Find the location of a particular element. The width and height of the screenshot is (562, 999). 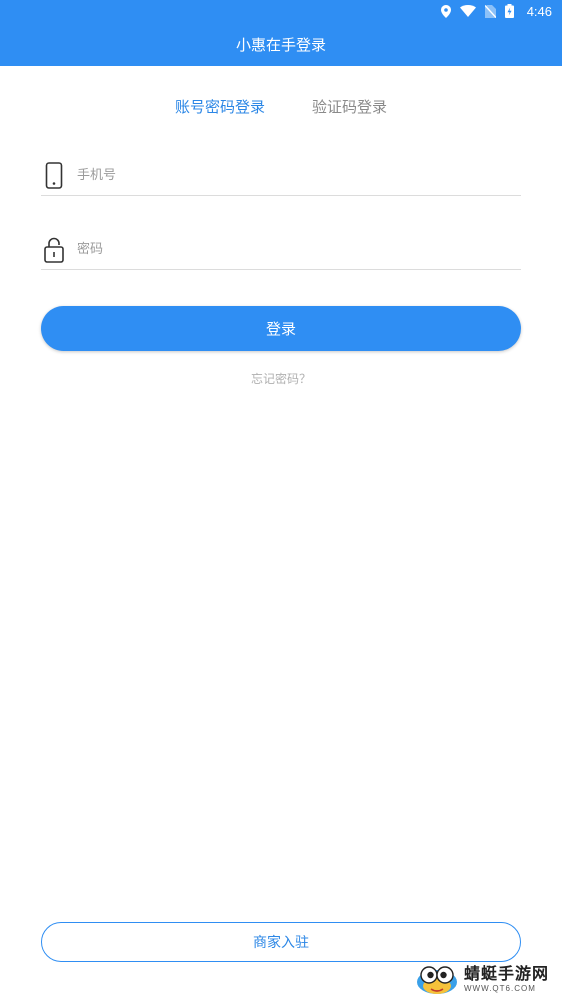

status-icons: 4:46 is located at coordinates (496, 11).